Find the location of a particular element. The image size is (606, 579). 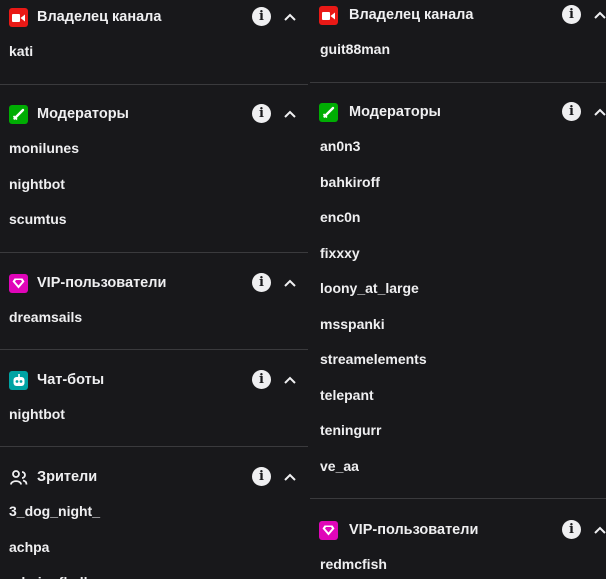

vip-section: VIP-пользователи i redmcfish is located at coordinates (458, 546).